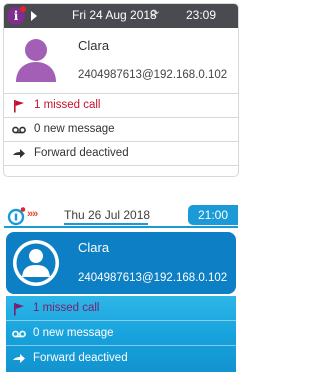 This screenshot has width=320, height=379. I want to click on info-glyph: i, so click(16, 16).